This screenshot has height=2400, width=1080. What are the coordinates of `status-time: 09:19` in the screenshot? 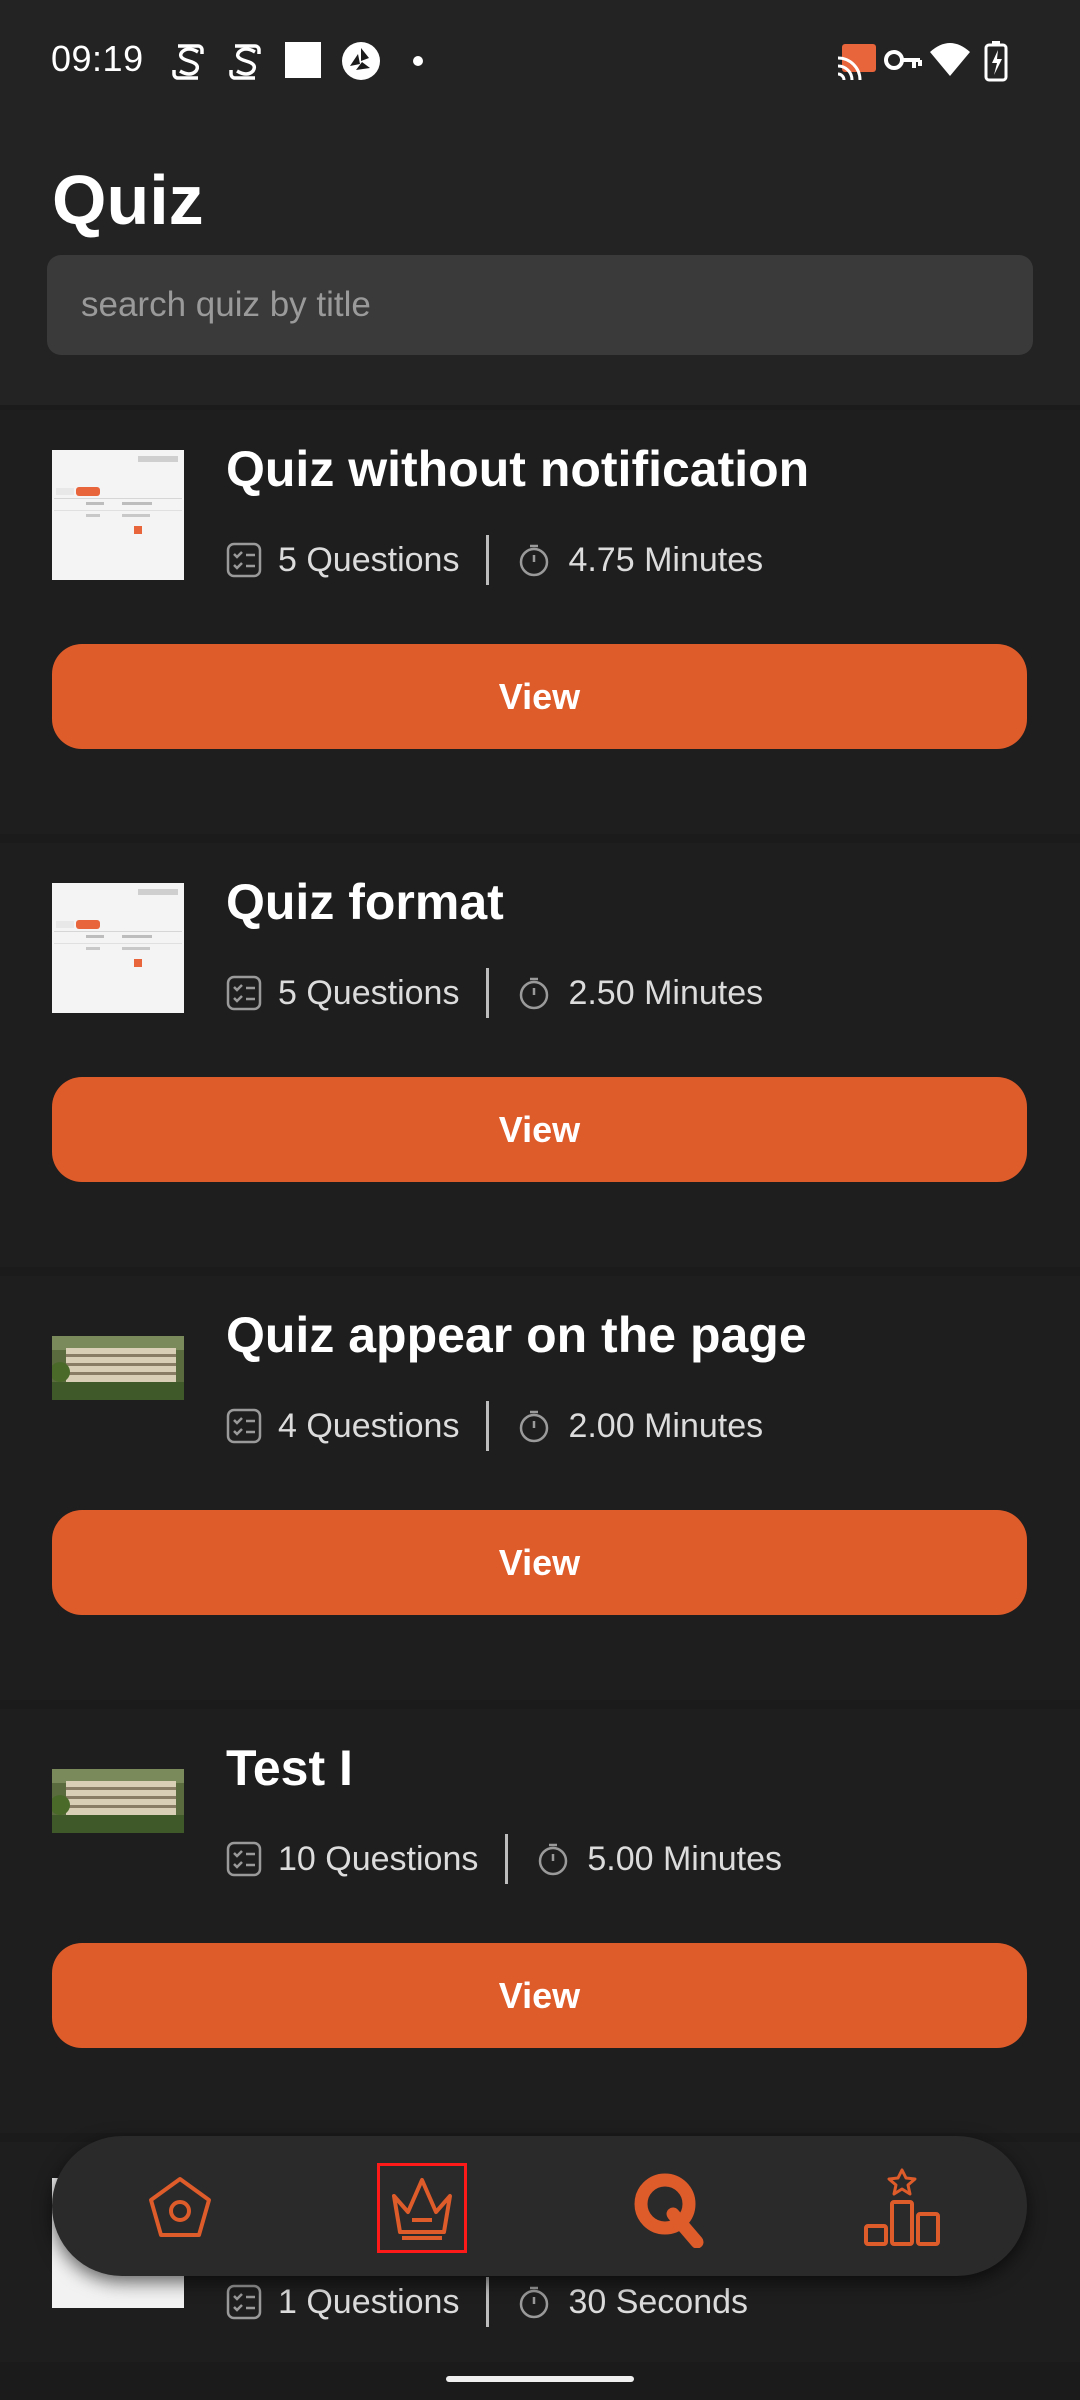 It's located at (97, 58).